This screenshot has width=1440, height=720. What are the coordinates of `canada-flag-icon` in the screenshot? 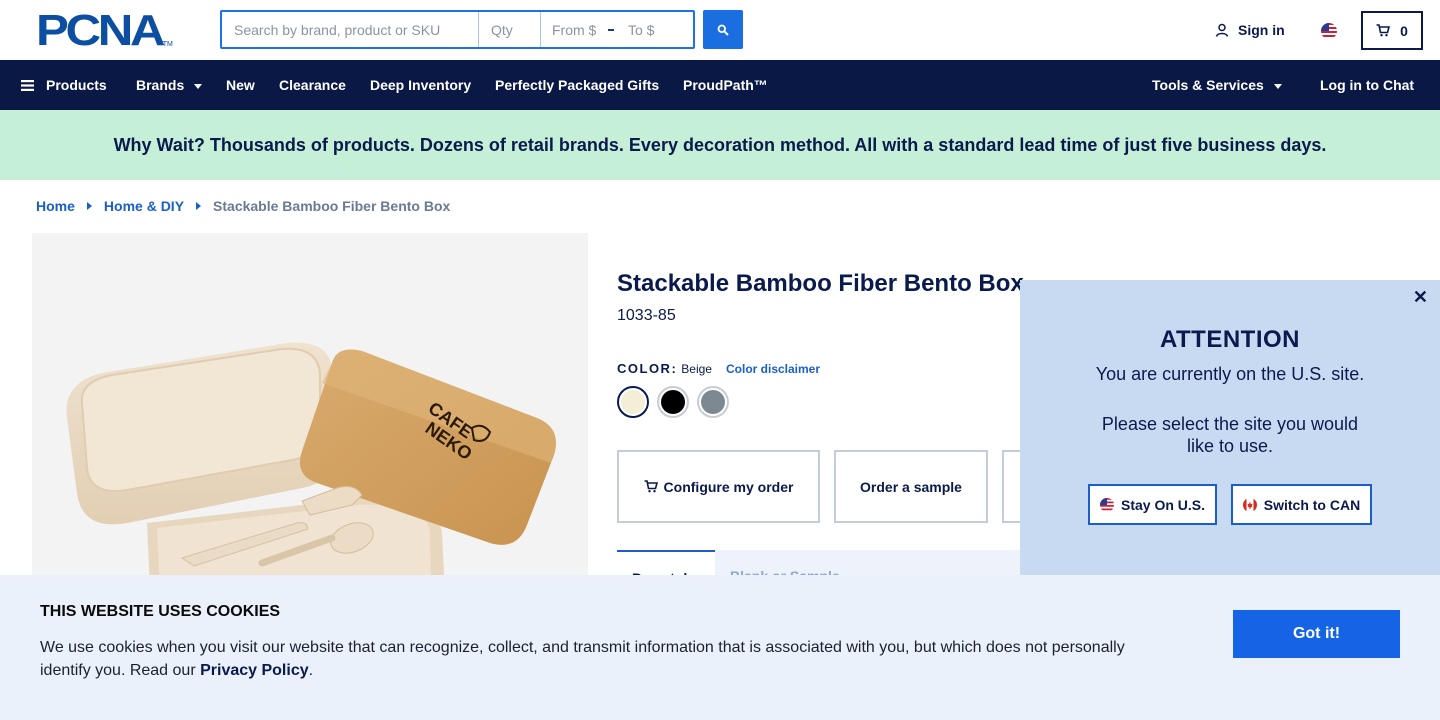 It's located at (1249, 504).